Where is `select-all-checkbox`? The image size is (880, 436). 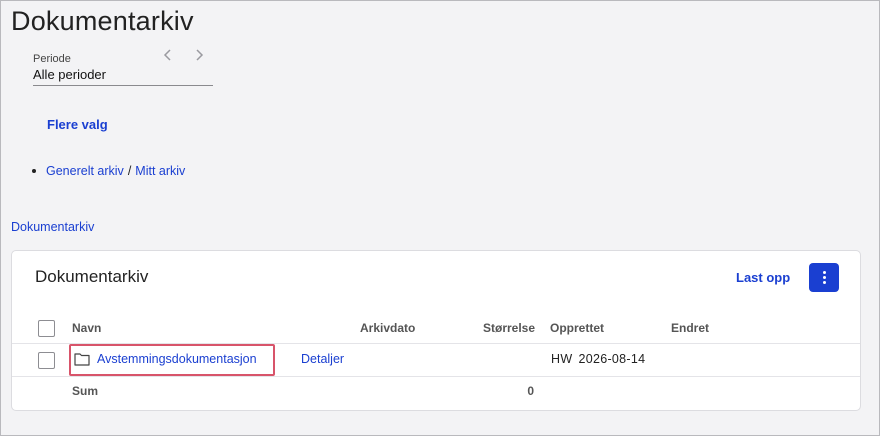 select-all-checkbox is located at coordinates (46, 328).